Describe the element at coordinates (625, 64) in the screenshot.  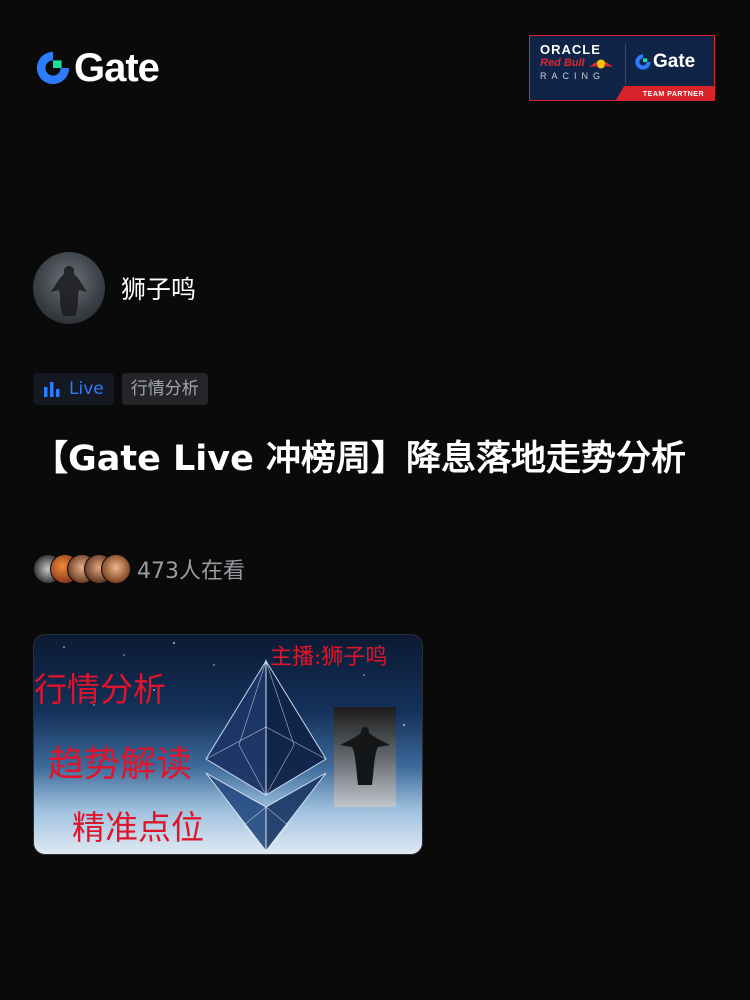
I see `banner-divider` at that location.